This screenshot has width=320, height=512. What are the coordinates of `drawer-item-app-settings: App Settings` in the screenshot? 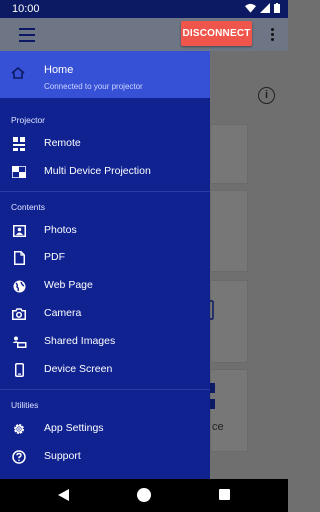 It's located at (105, 428).